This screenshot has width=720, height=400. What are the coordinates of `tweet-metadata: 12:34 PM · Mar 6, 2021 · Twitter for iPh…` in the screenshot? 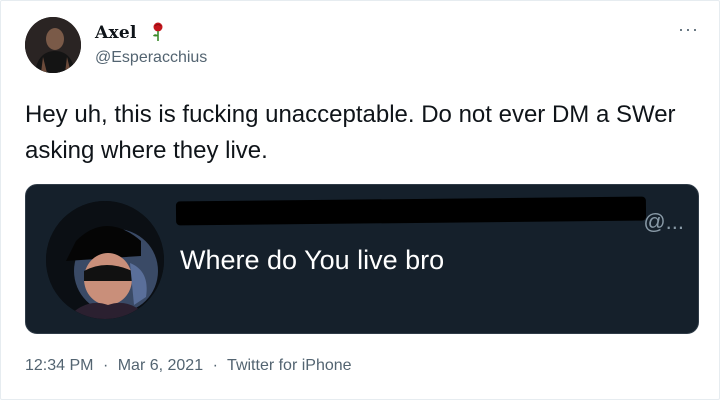 It's located at (188, 366).